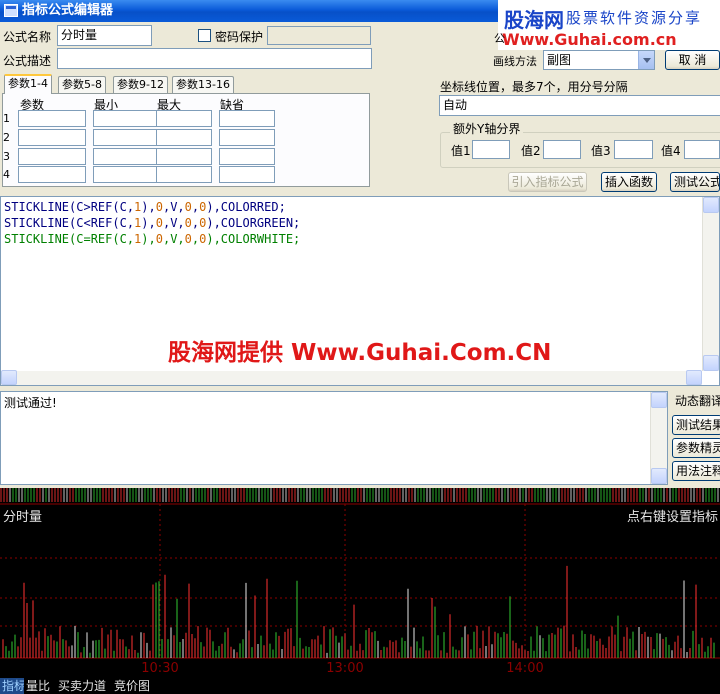 The image size is (720, 694). I want to click on tab-auction-chart: 竞价图, so click(132, 686).